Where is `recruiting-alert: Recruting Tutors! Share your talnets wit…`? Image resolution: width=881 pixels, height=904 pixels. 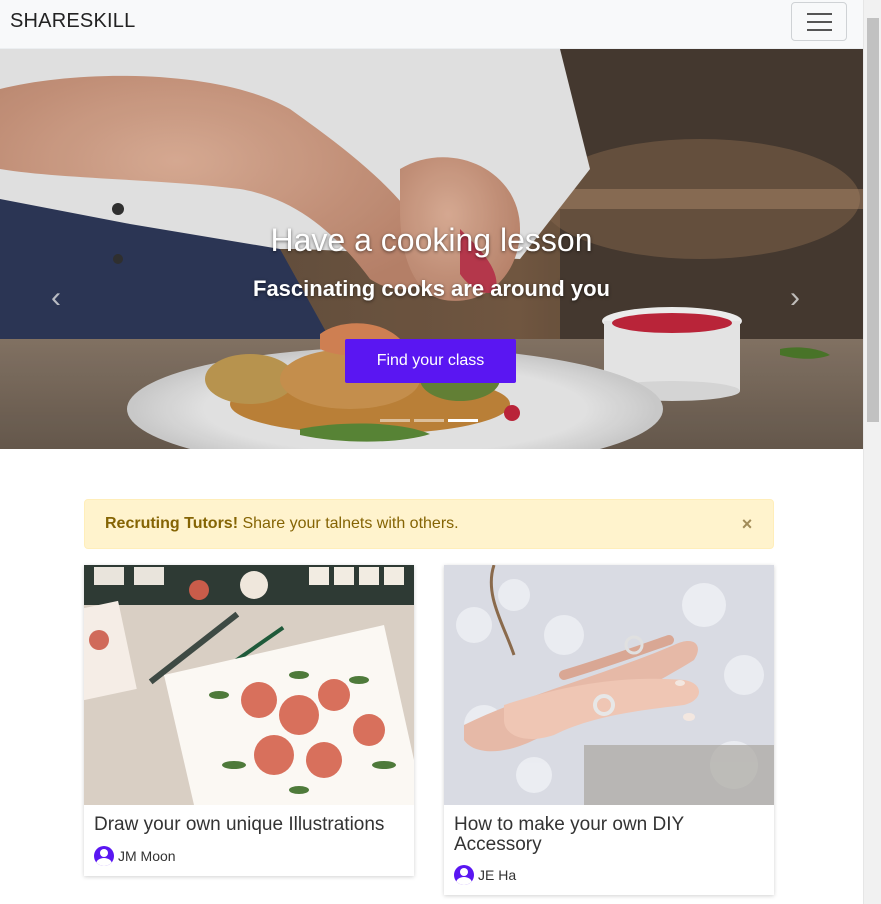 recruiting-alert: Recruting Tutors! Share your talnets wit… is located at coordinates (429, 524).